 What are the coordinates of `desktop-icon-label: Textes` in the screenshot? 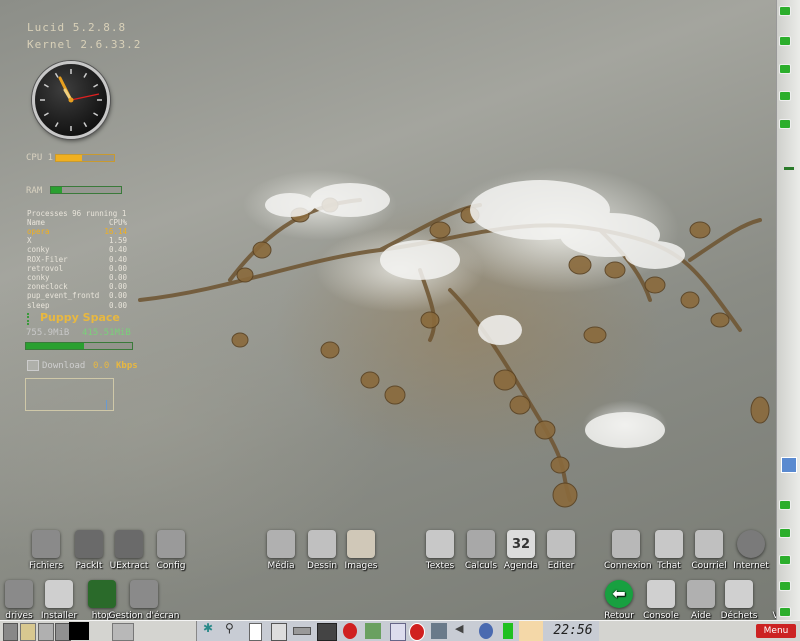 It's located at (440, 566).